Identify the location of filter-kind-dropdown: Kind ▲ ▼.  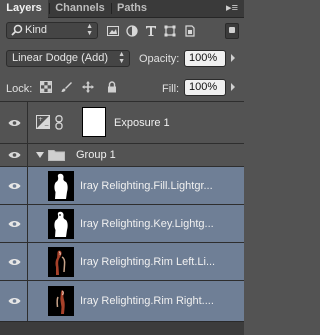
(52, 30).